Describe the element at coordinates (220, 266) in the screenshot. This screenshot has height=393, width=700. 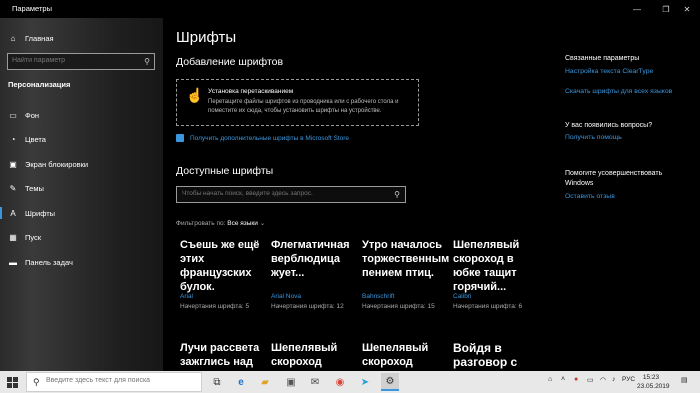
I see `font-sample: Съешь же ещё этих французских булок.` at that location.